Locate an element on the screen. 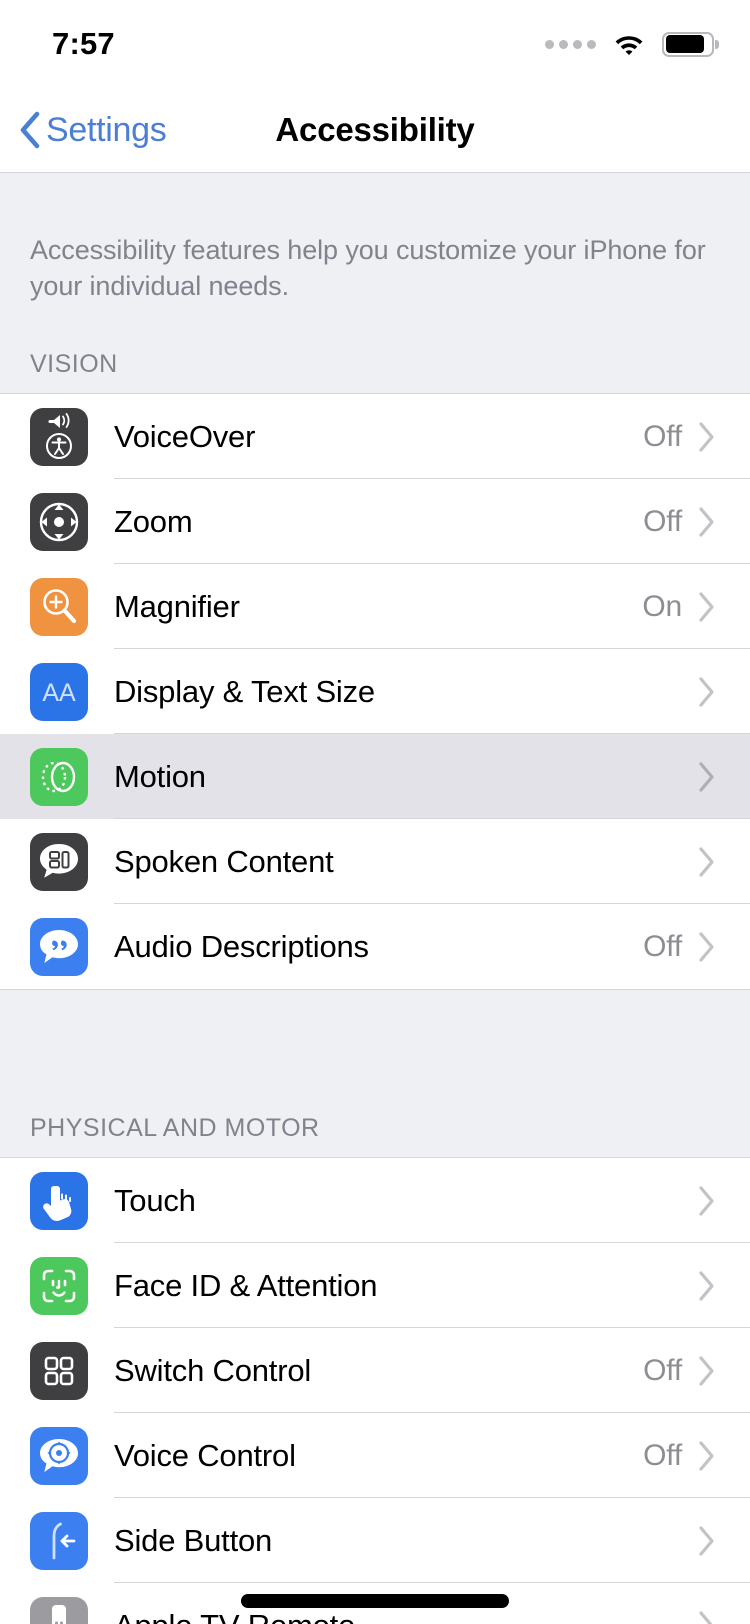  side-button-icon is located at coordinates (59, 1540).